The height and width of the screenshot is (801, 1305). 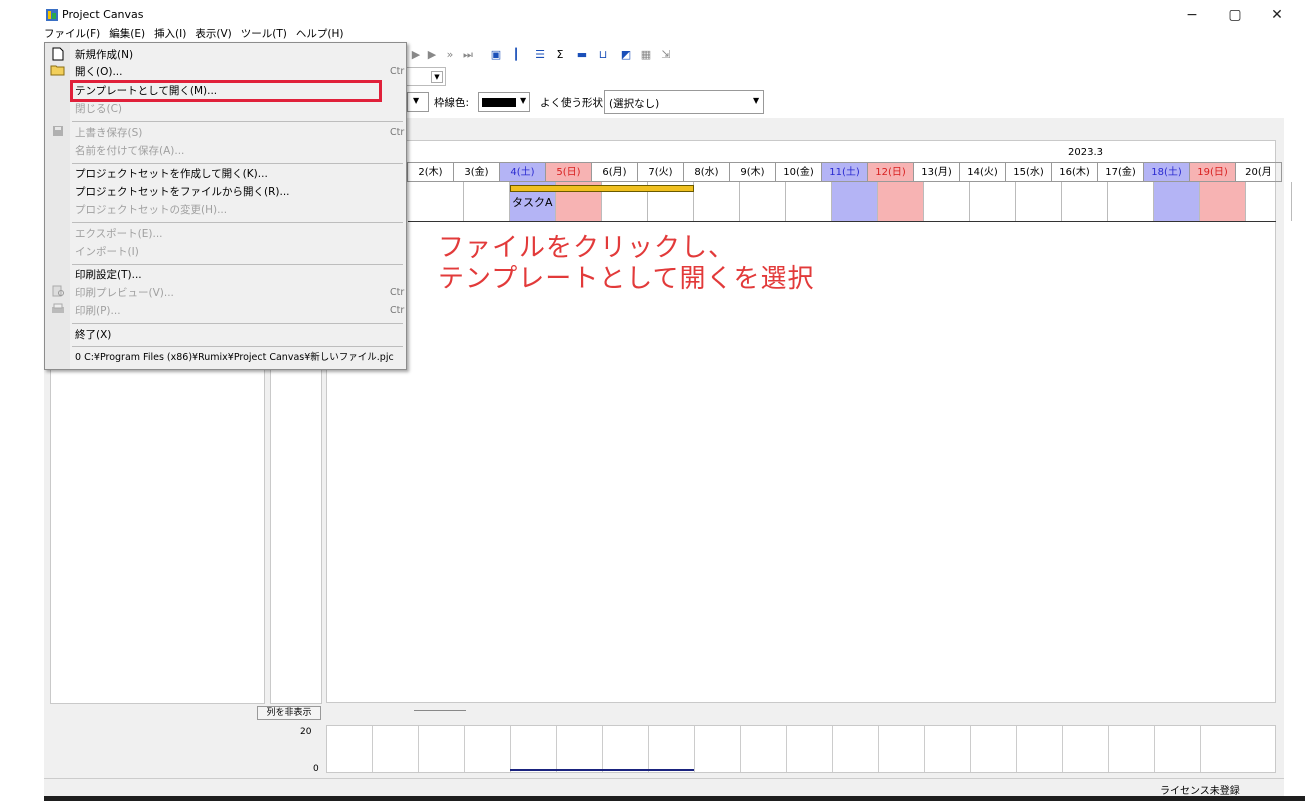 I want to click on zoom-dropdown: ▼, so click(x=425, y=76).